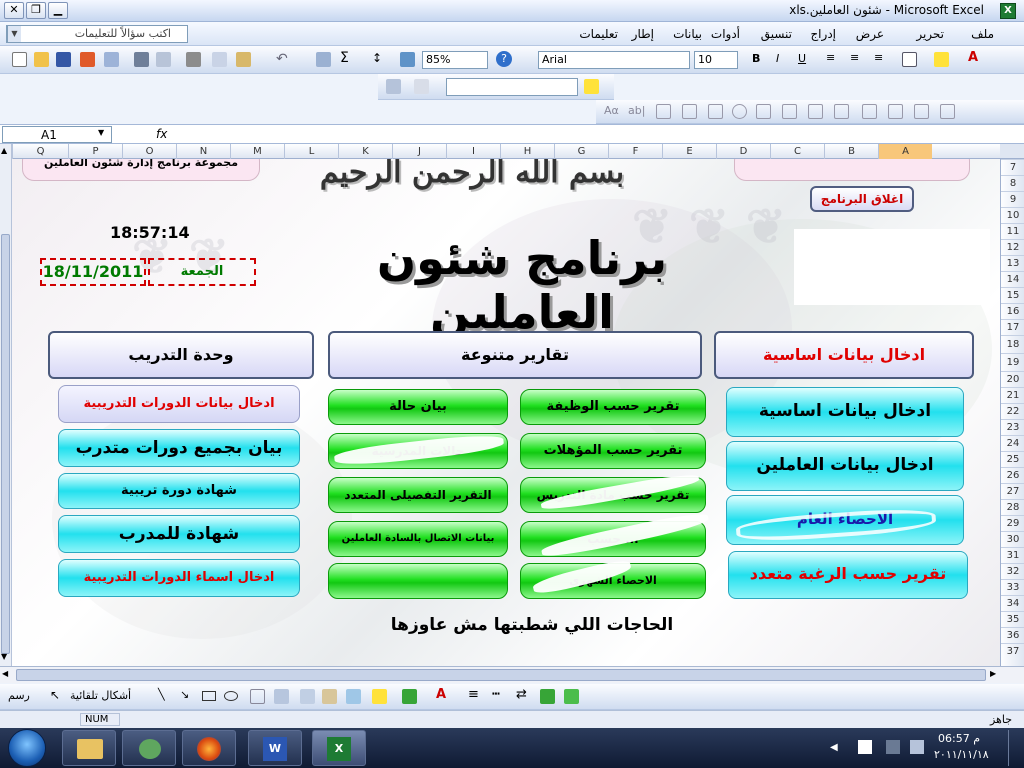  Describe the element at coordinates (19, 695) in the screenshot. I see `draw-menu: رسم` at that location.